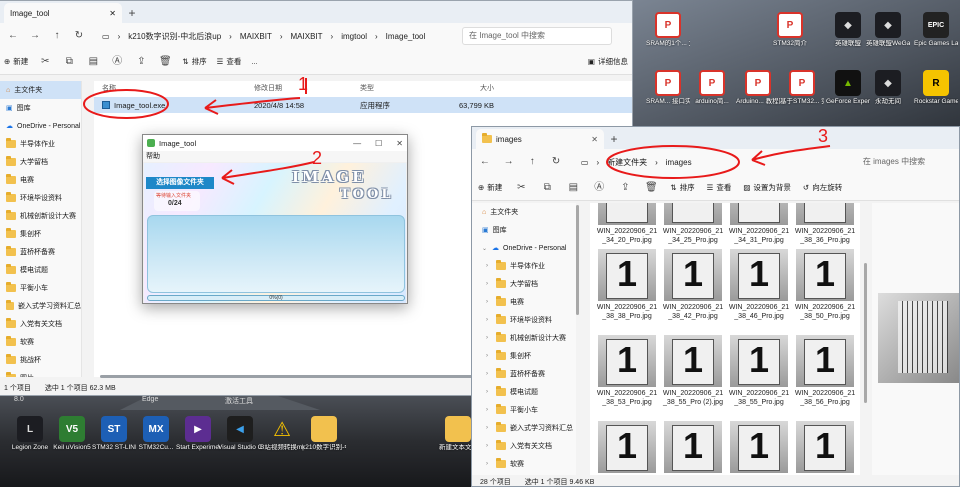 Image resolution: width=960 pixels, height=487 pixels. What do you see at coordinates (40, 373) in the screenshot?
I see `sidebar-item: 图片` at bounding box center [40, 373].